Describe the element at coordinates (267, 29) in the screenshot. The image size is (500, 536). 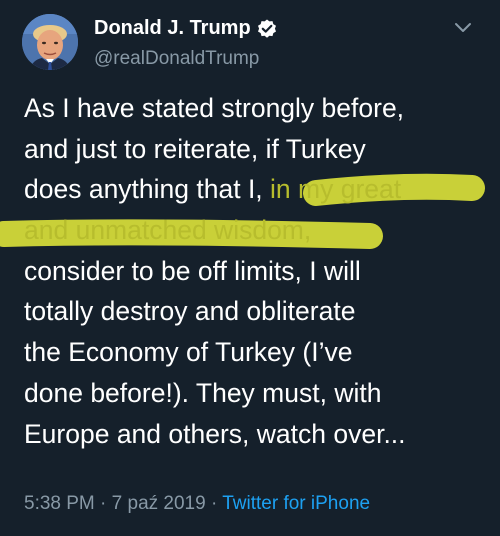
I see `verified-badge-icon` at that location.